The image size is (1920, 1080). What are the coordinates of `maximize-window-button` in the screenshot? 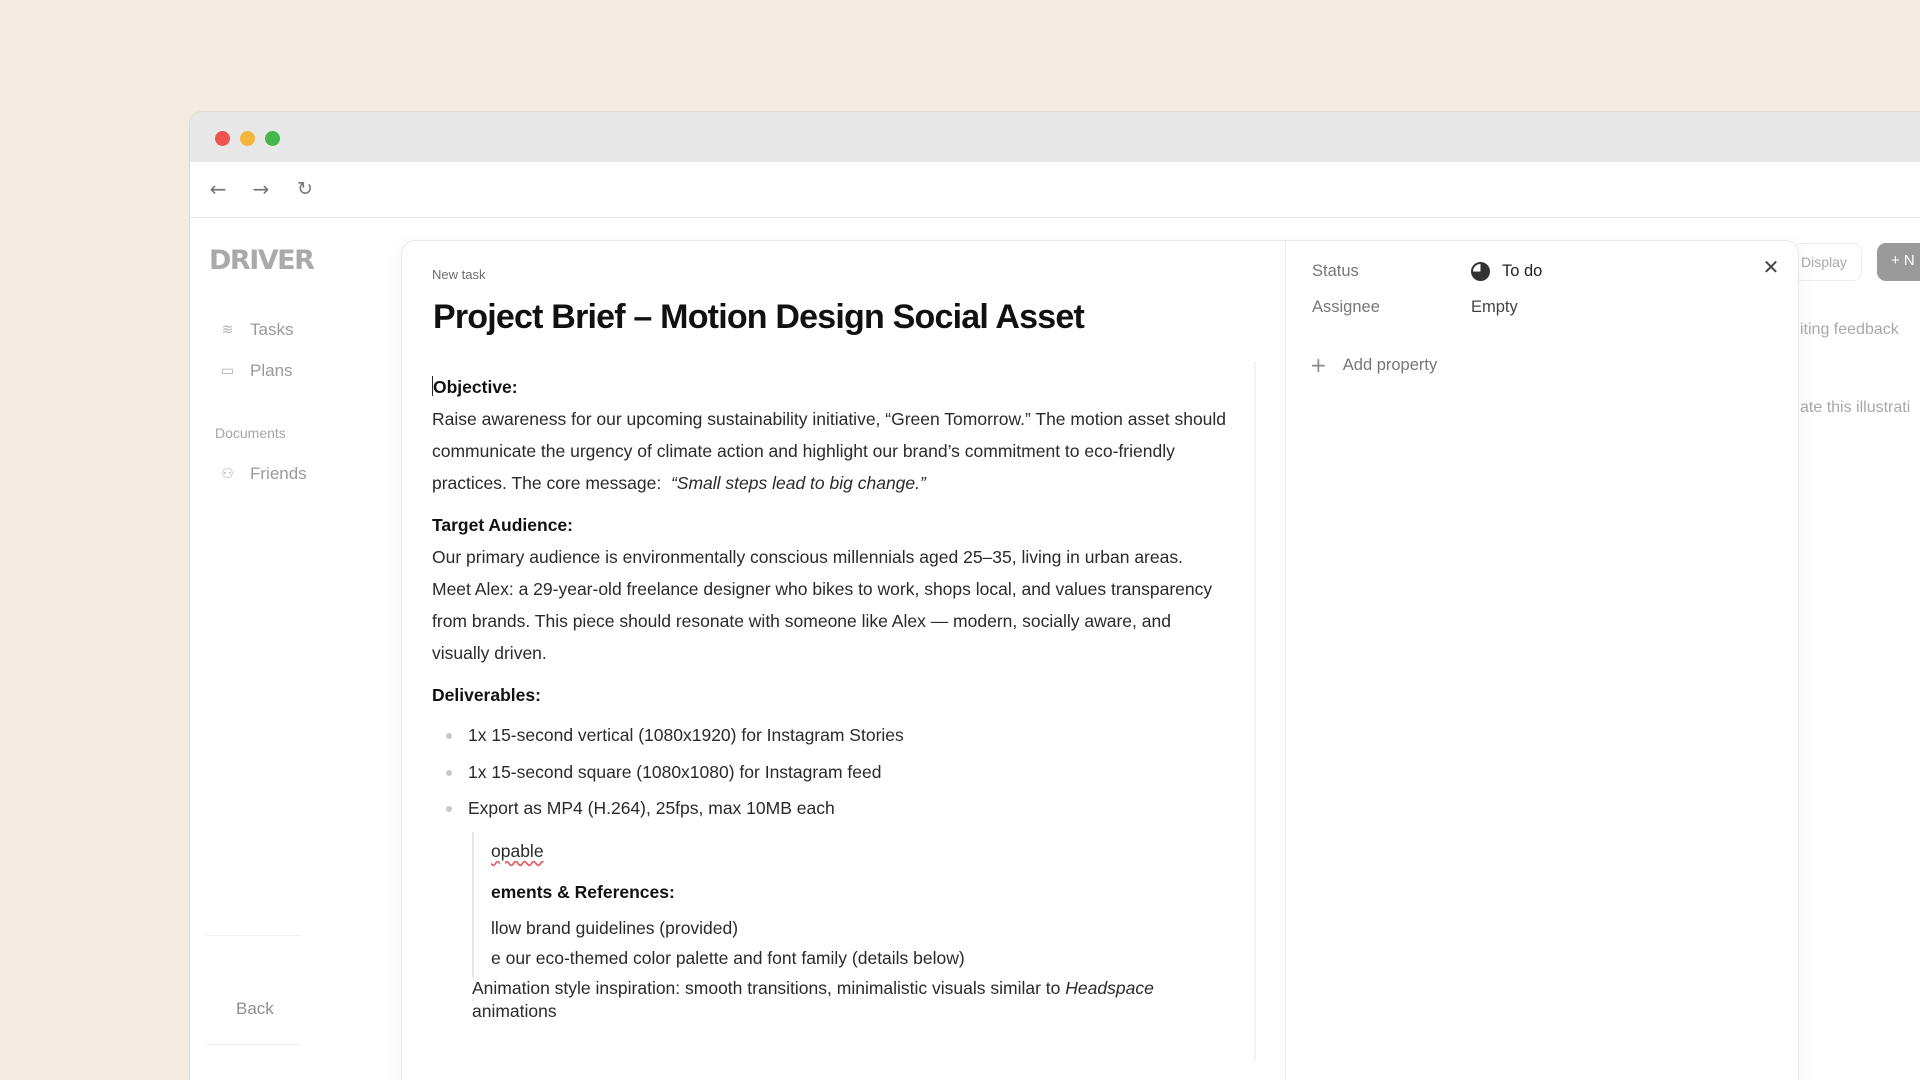 It's located at (272, 138).